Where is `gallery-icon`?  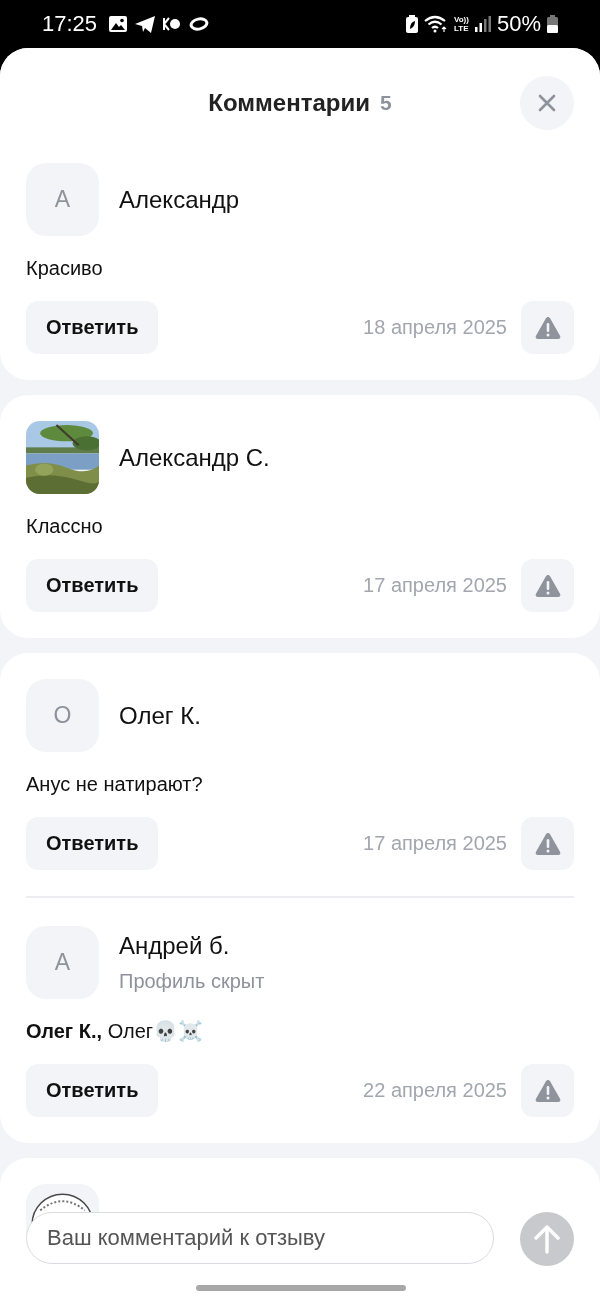 gallery-icon is located at coordinates (118, 24).